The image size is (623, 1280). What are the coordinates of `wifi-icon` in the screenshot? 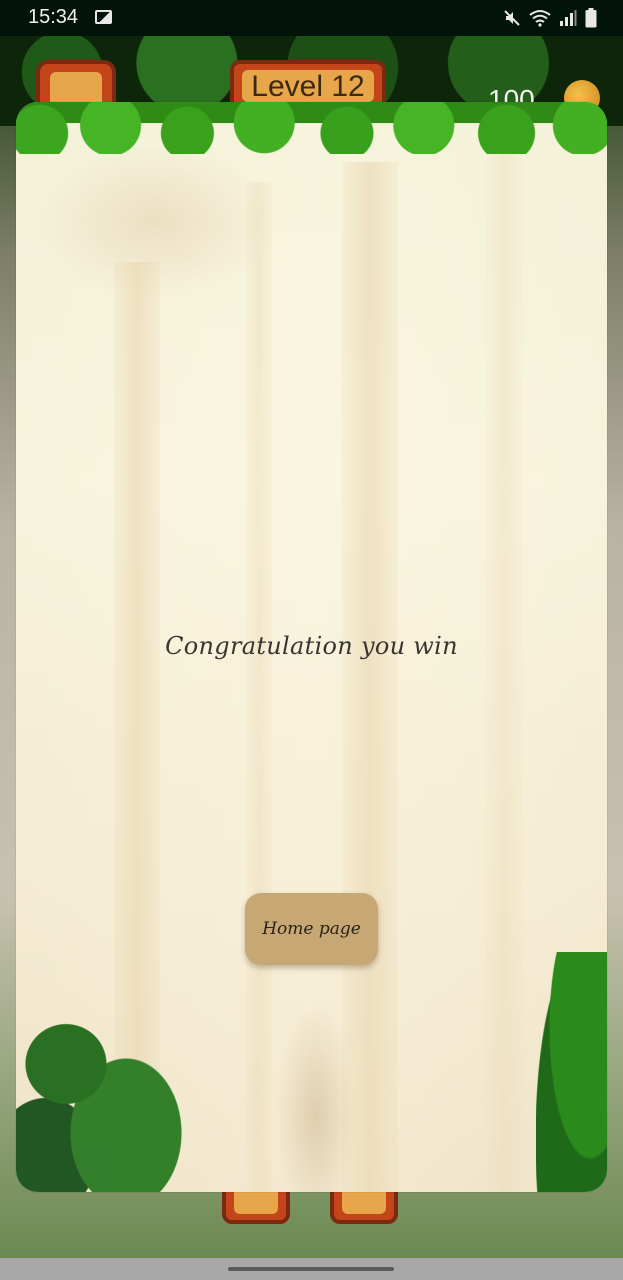 It's located at (540, 18).